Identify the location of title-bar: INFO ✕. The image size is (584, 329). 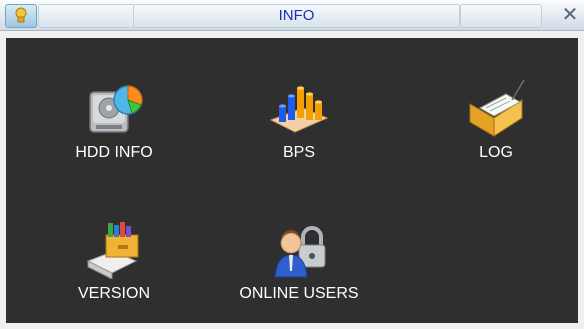
(292, 15).